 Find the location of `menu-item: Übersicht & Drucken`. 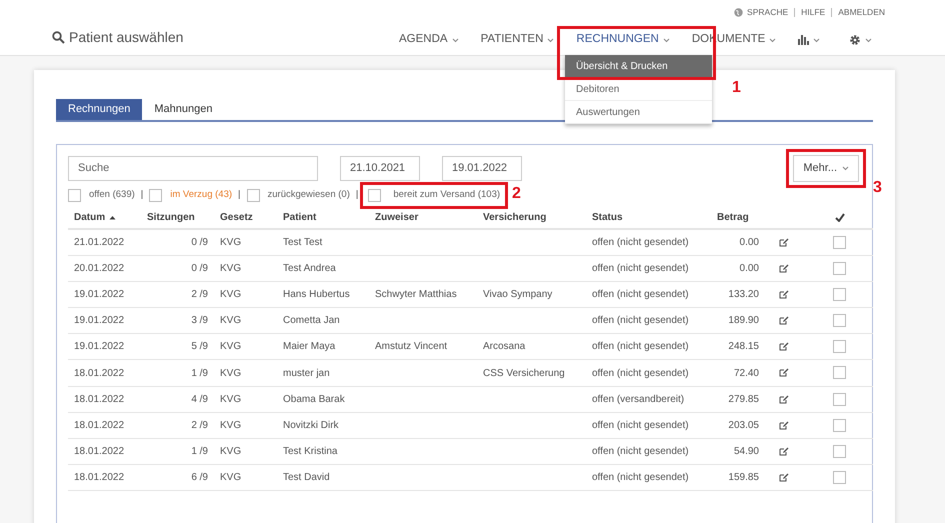

menu-item: Übersicht & Drucken is located at coordinates (638, 66).